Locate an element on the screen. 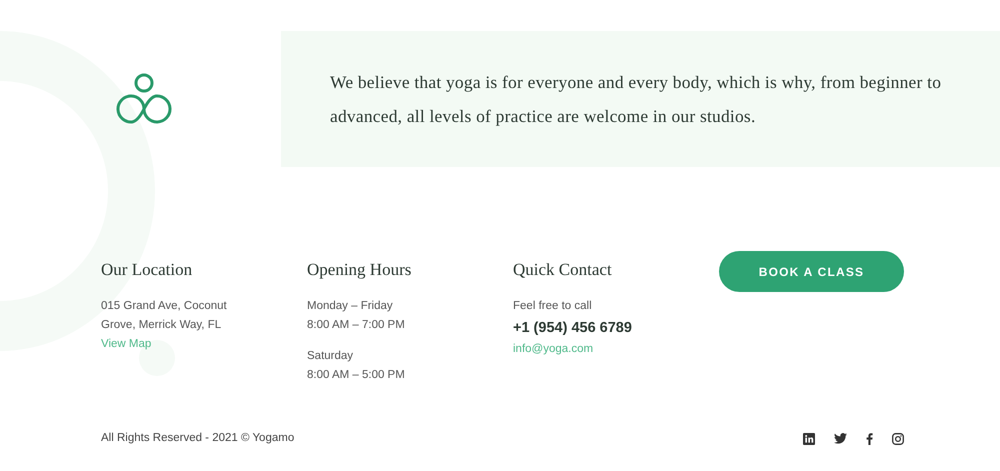 This screenshot has height=471, width=1000. info-text: Grove, Merrick Way, FL is located at coordinates (161, 325).